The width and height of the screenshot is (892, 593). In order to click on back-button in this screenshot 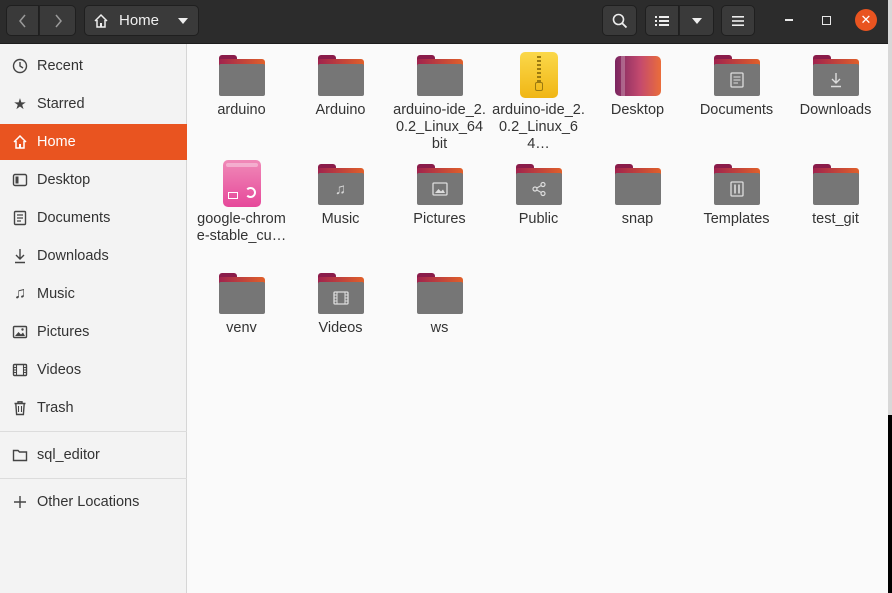, I will do `click(22, 20)`.